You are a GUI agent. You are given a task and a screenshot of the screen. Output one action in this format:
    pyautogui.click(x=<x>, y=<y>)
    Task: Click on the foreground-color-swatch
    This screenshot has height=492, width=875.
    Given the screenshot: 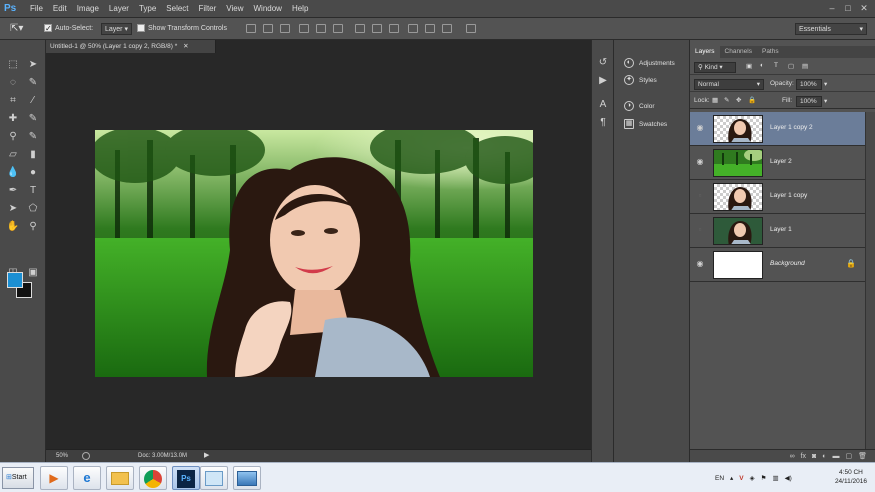 What is the action you would take?
    pyautogui.click(x=15, y=280)
    